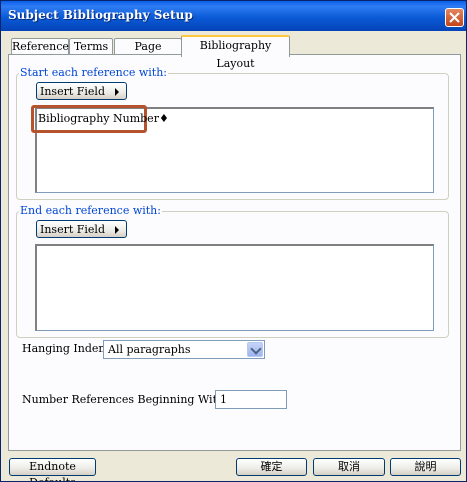 The image size is (467, 482). I want to click on tab-bibliography-layout: Bibliography Layout, so click(235, 52).